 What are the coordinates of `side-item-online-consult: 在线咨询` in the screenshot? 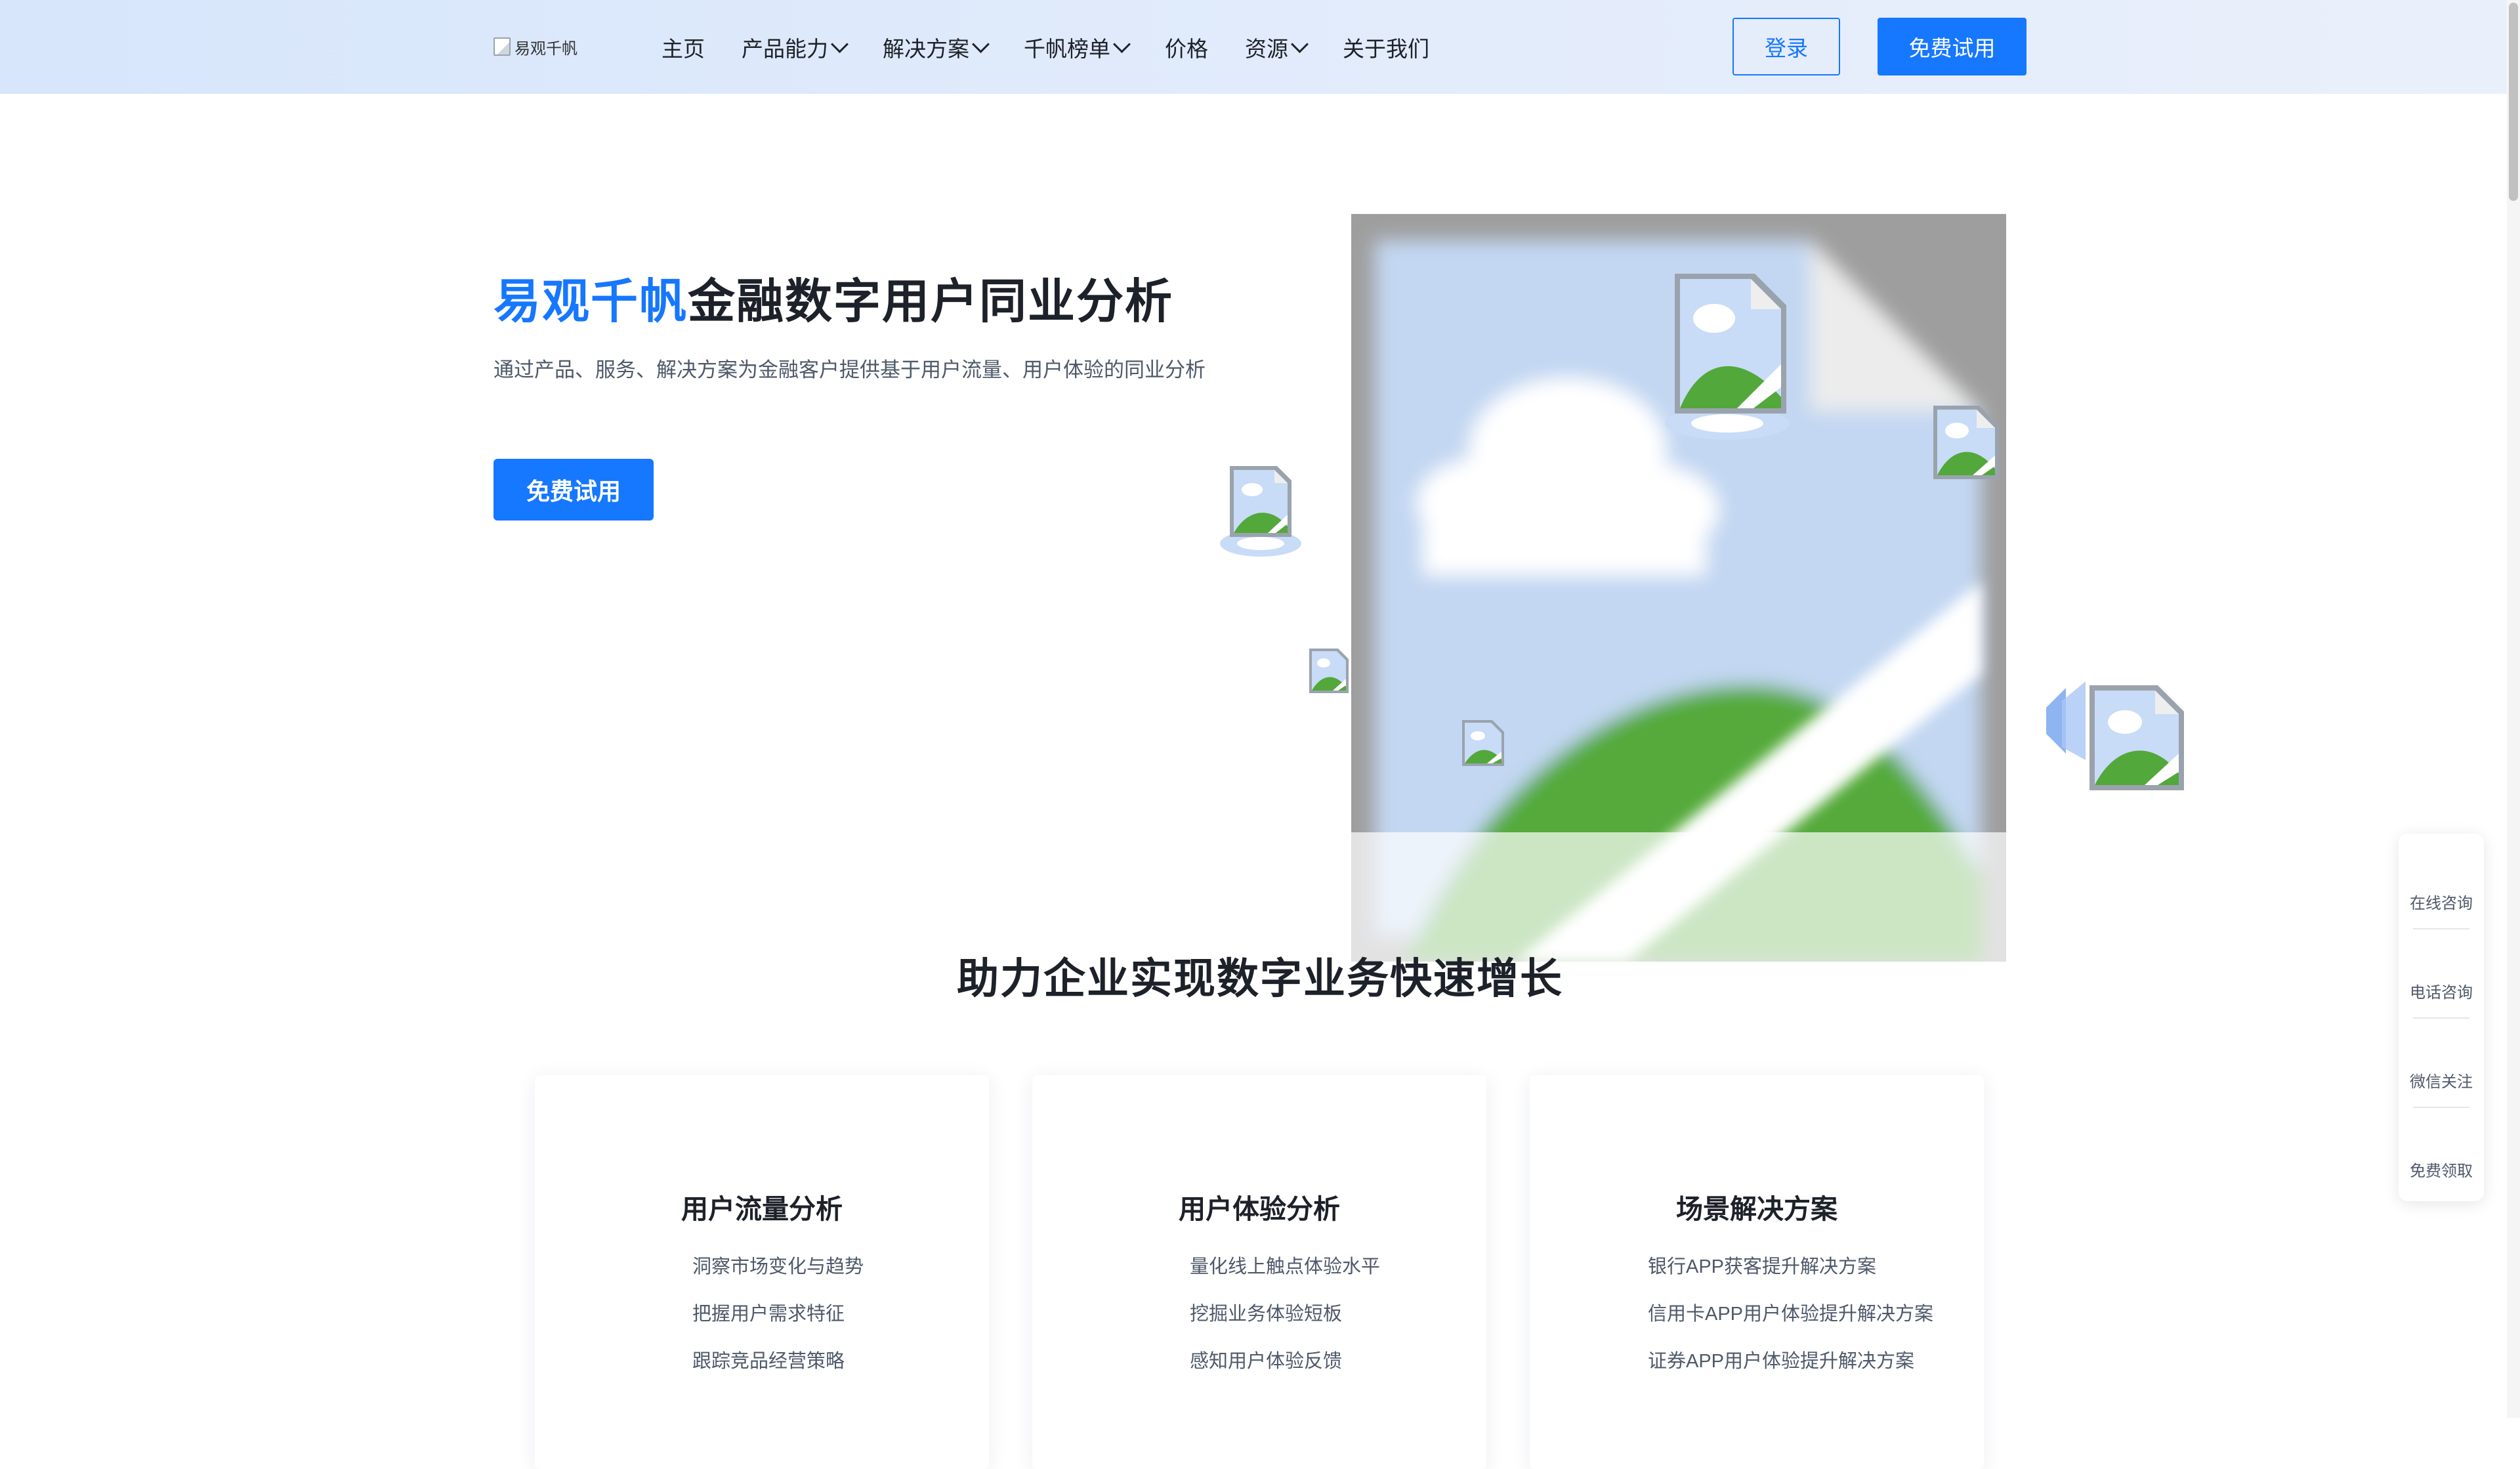 It's located at (2441, 902).